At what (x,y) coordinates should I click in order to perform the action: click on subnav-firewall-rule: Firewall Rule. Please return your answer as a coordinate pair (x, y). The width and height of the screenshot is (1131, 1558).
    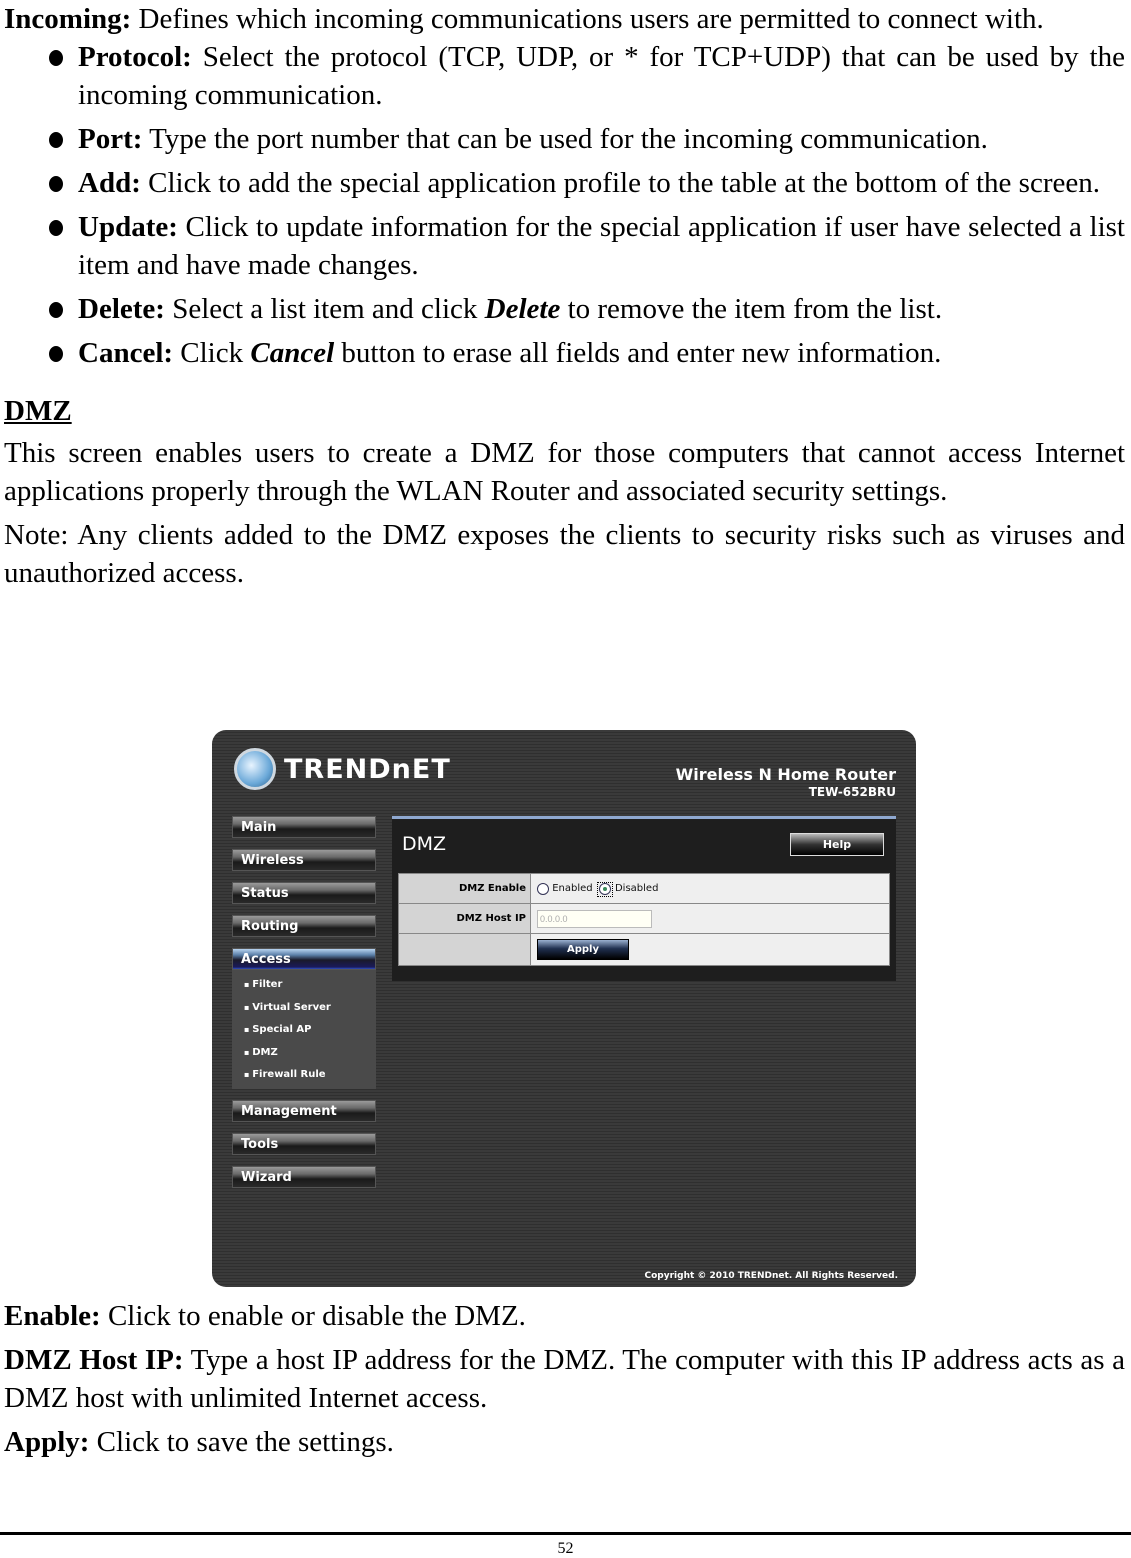
    Looking at the image, I should click on (310, 1075).